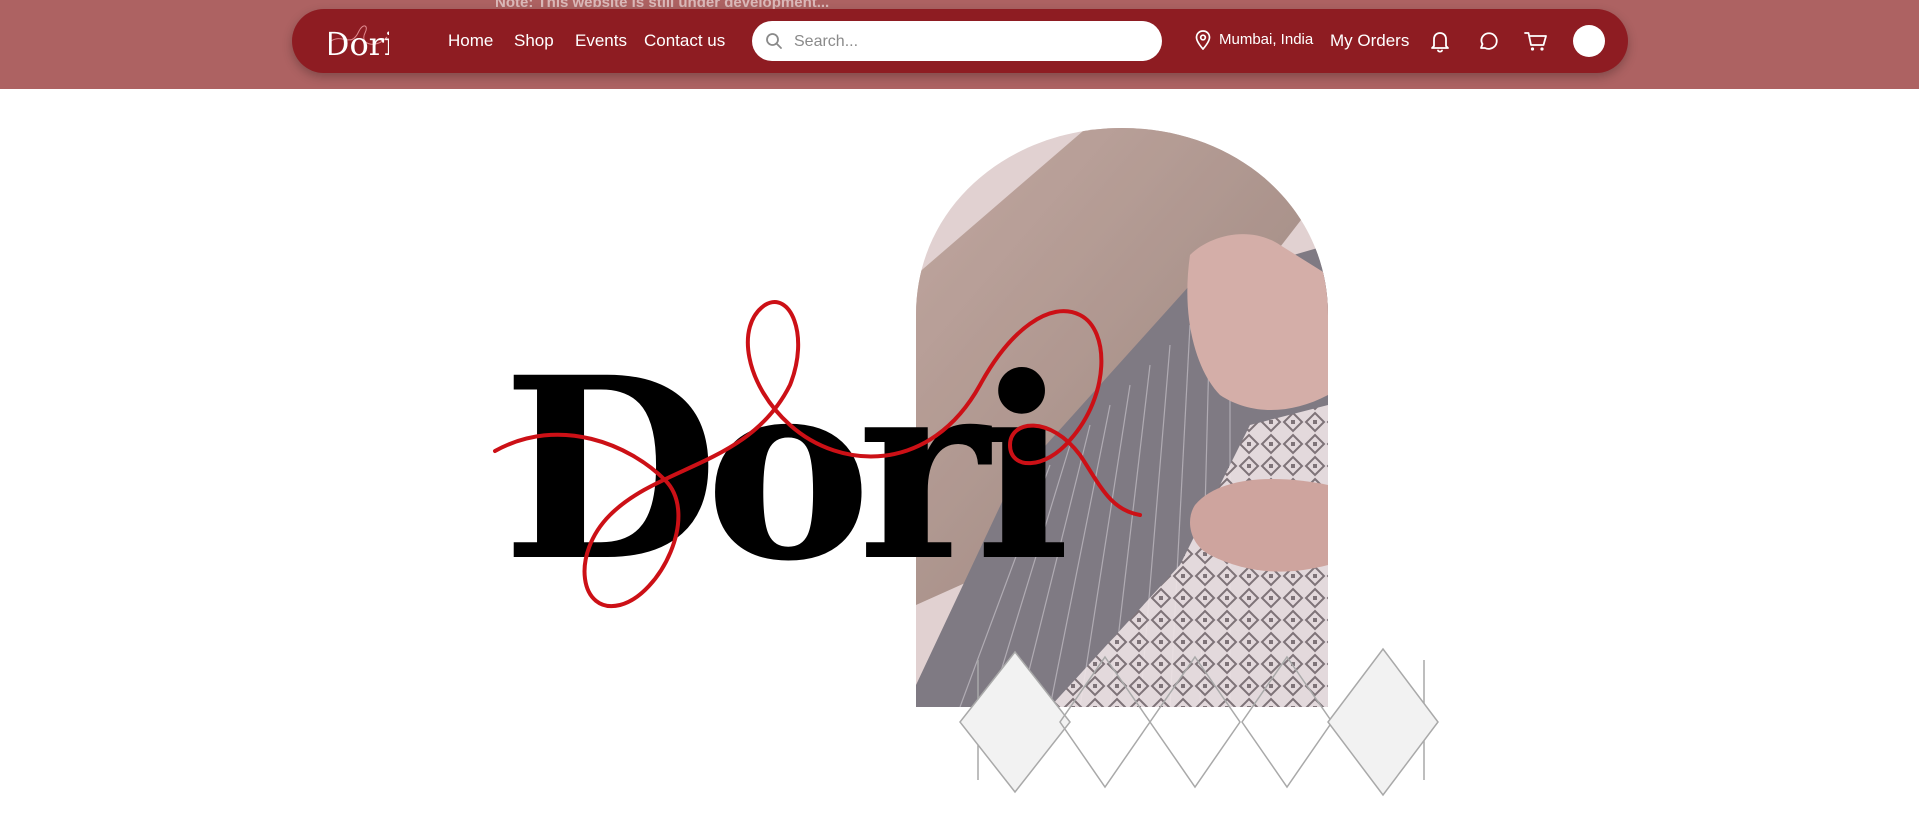 The image size is (1919, 837). Describe the element at coordinates (684, 41) in the screenshot. I see `nav-contact-us: Contact us` at that location.